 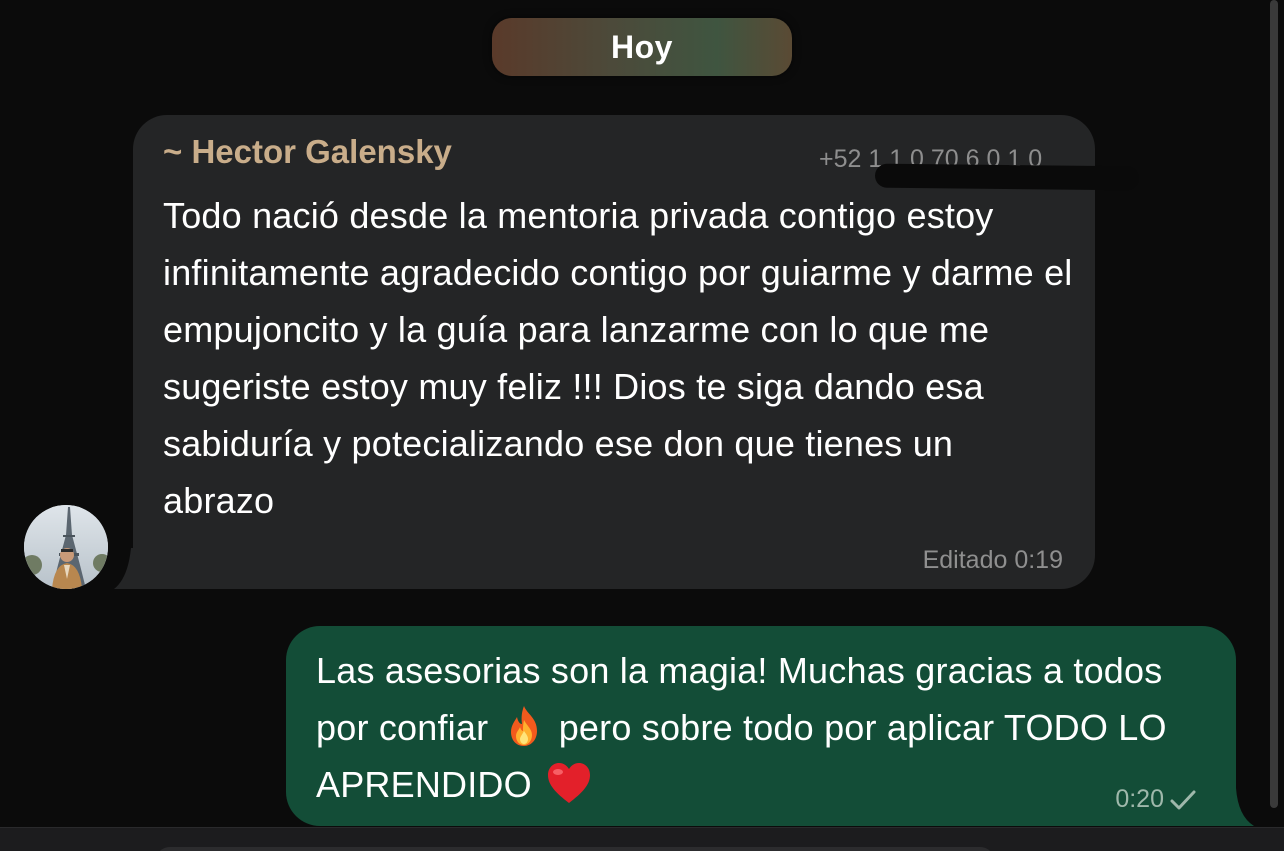 What do you see at coordinates (642, 839) in the screenshot?
I see `message-input-bar` at bounding box center [642, 839].